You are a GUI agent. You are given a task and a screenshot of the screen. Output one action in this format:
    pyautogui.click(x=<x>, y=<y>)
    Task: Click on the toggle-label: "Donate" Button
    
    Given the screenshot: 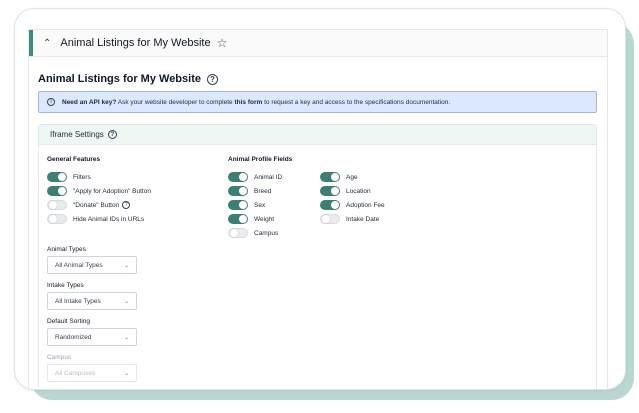 What is the action you would take?
    pyautogui.click(x=96, y=205)
    